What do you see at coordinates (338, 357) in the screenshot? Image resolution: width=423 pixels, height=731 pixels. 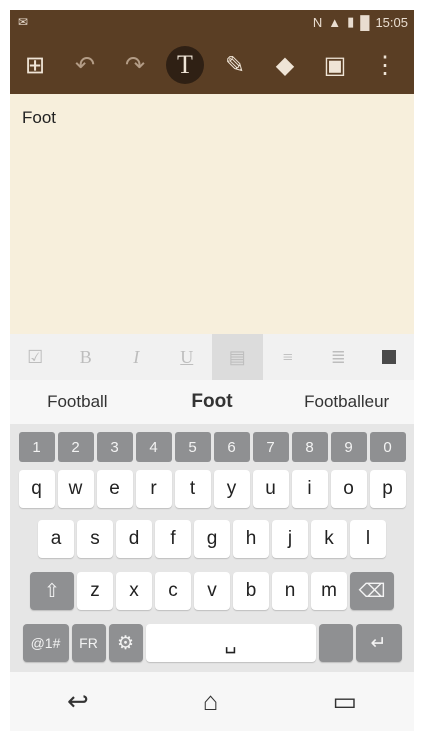 I see `align-right-button: ≣` at bounding box center [338, 357].